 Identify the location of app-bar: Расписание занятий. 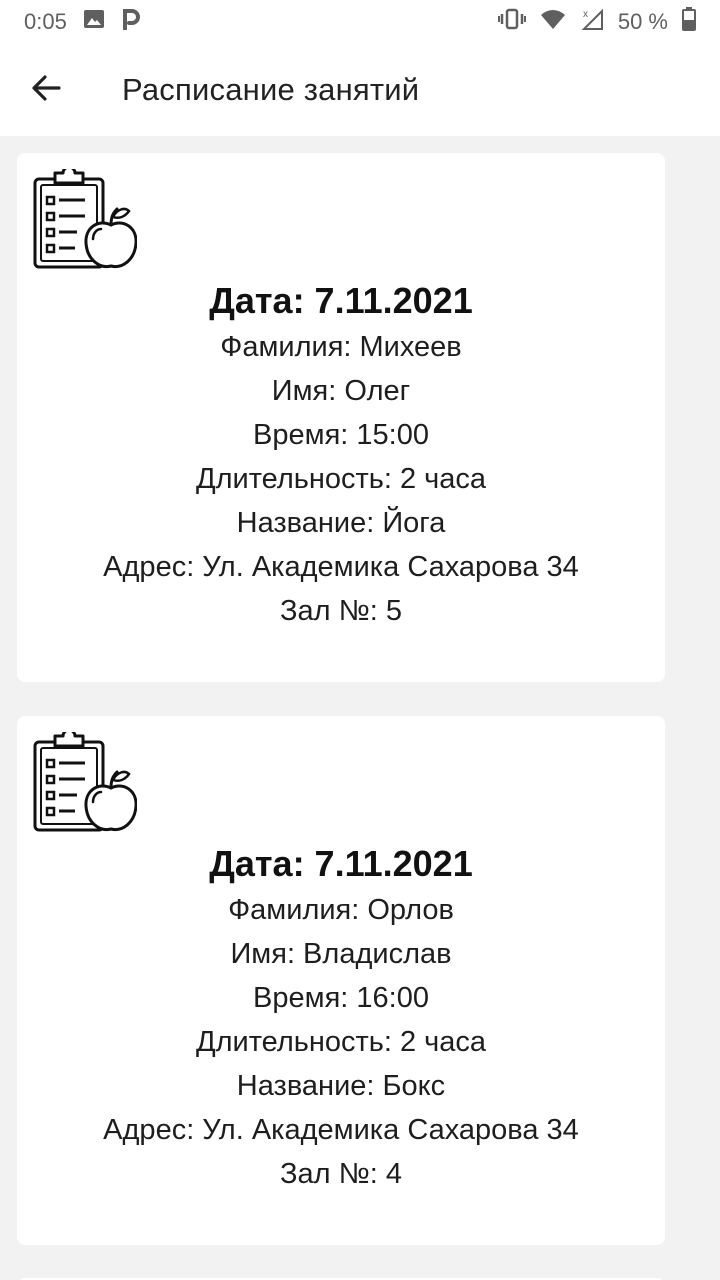
(360, 90).